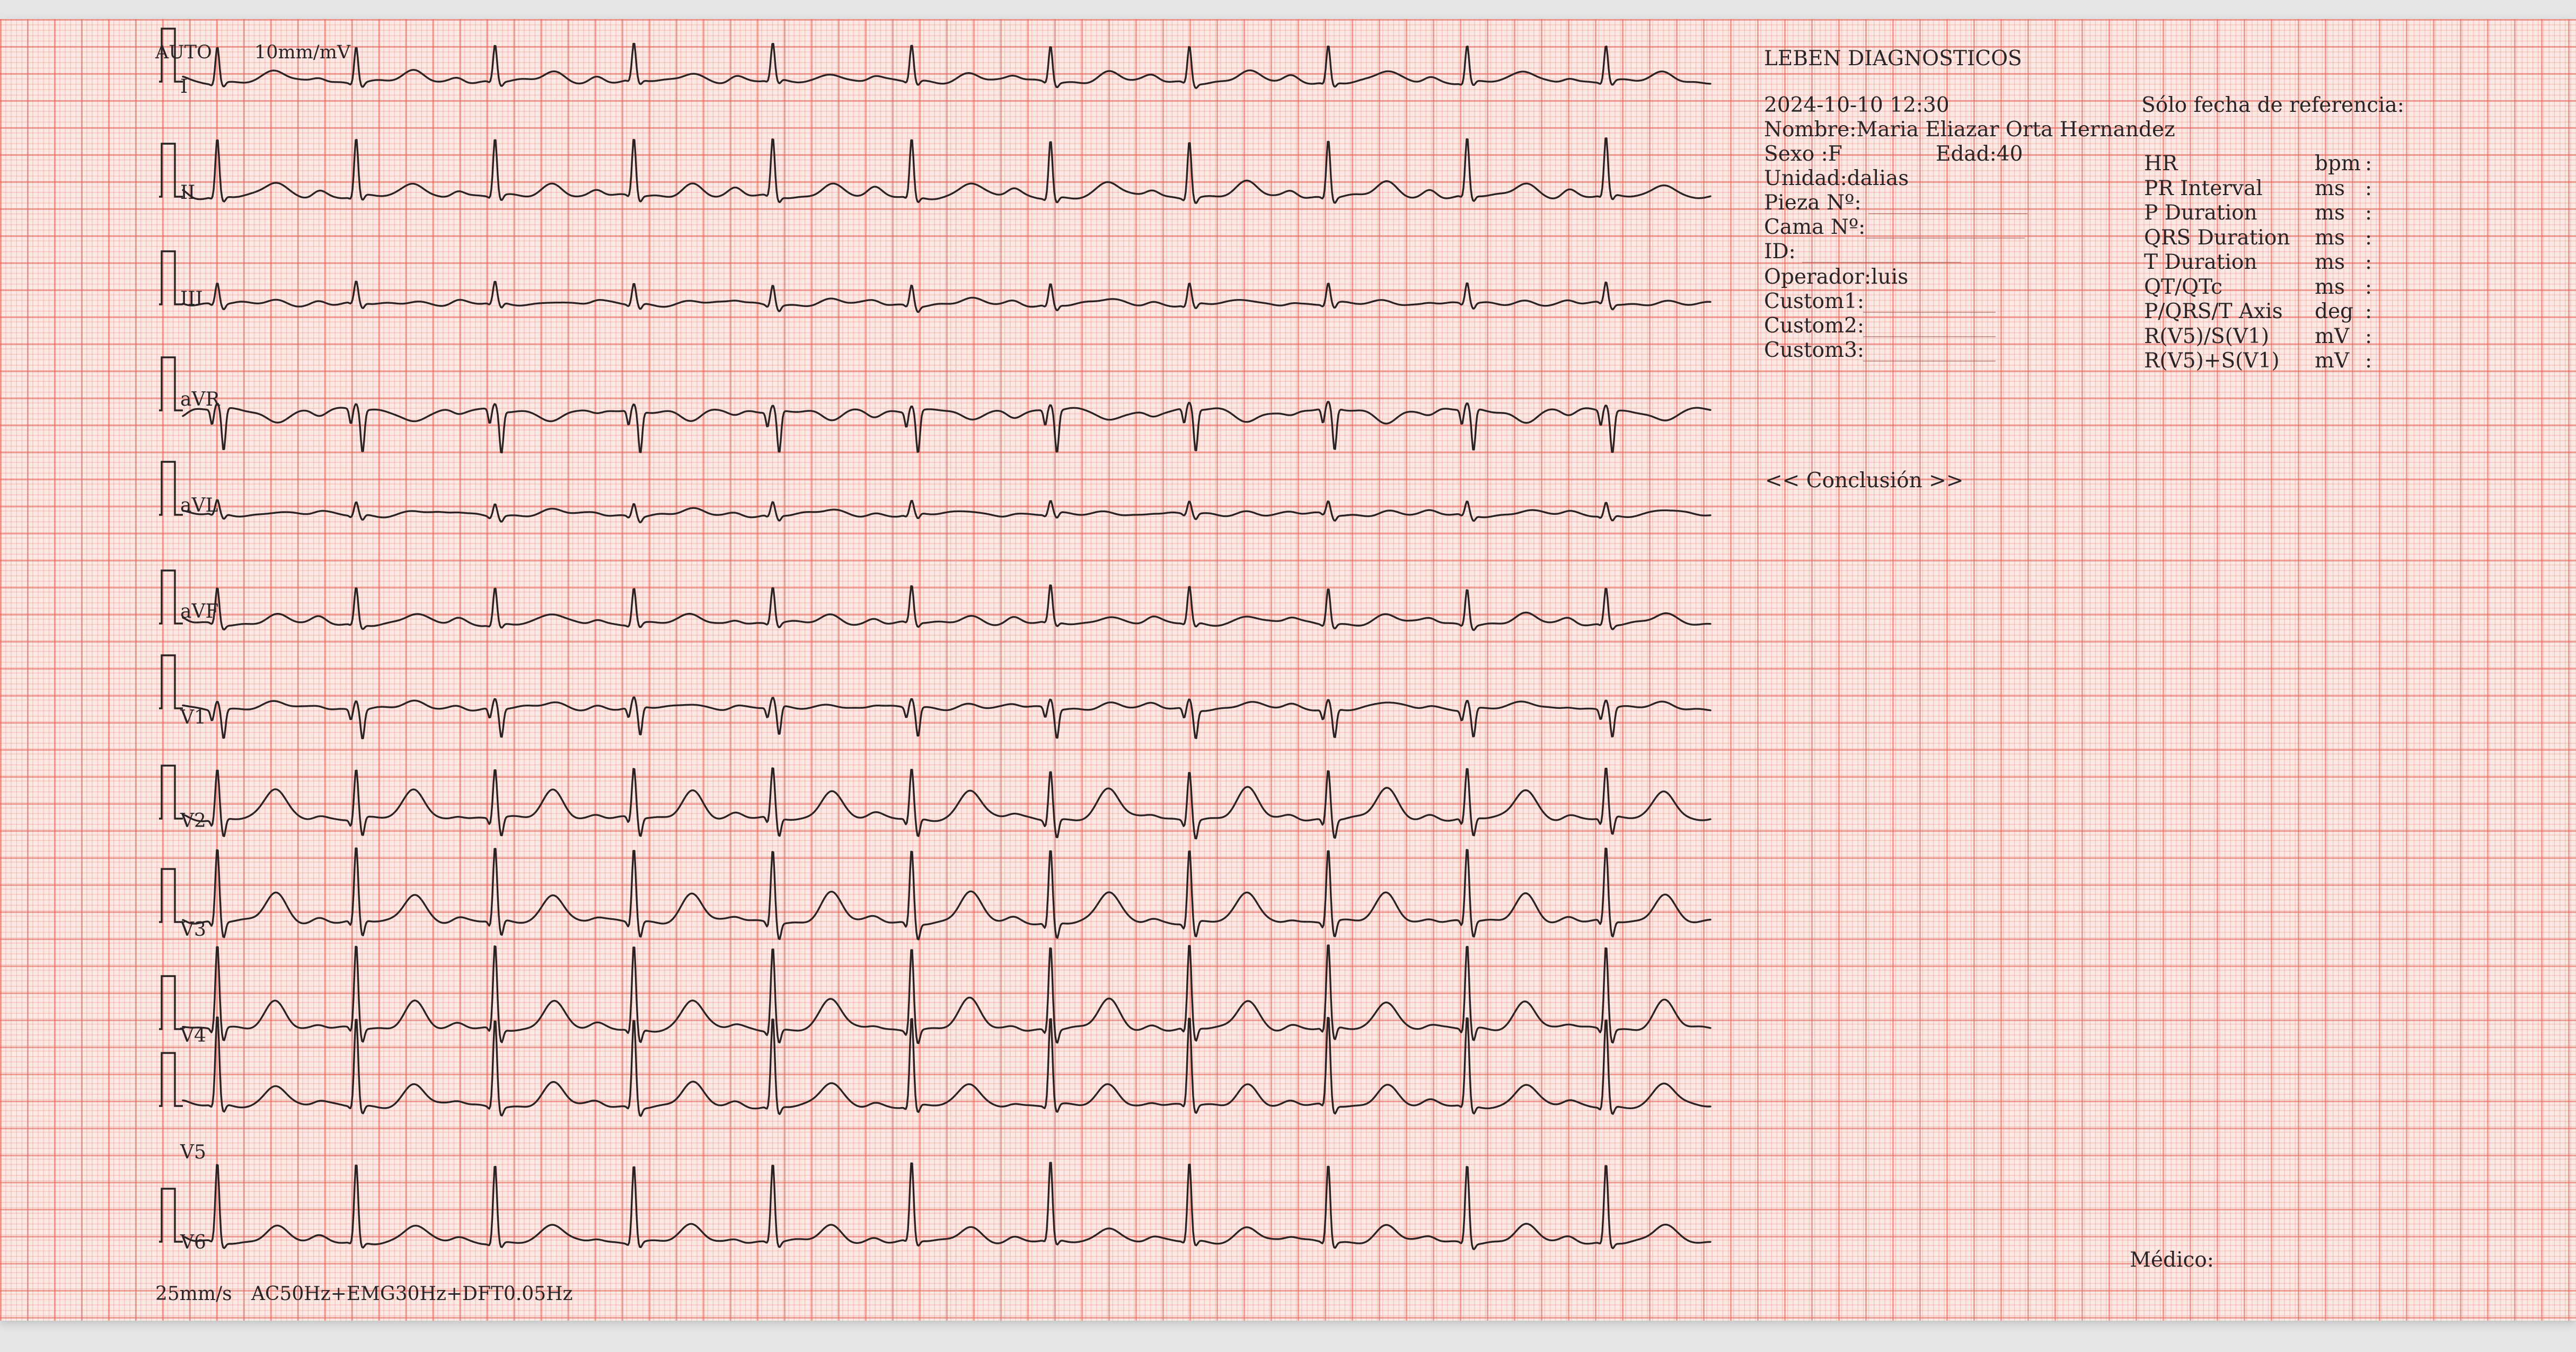 This screenshot has height=1352, width=2576. Describe the element at coordinates (947, 994) in the screenshot. I see `ecg-trace-v4` at that location.